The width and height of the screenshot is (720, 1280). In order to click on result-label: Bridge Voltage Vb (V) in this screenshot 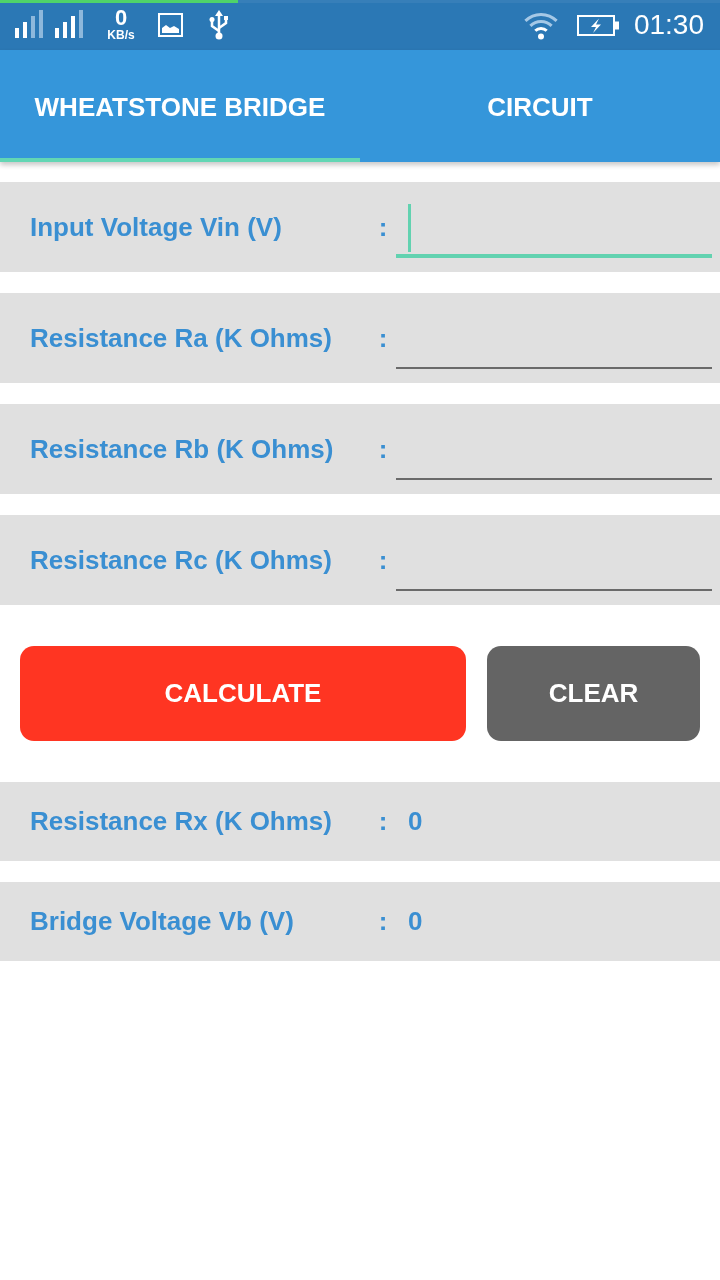, I will do `click(162, 921)`.